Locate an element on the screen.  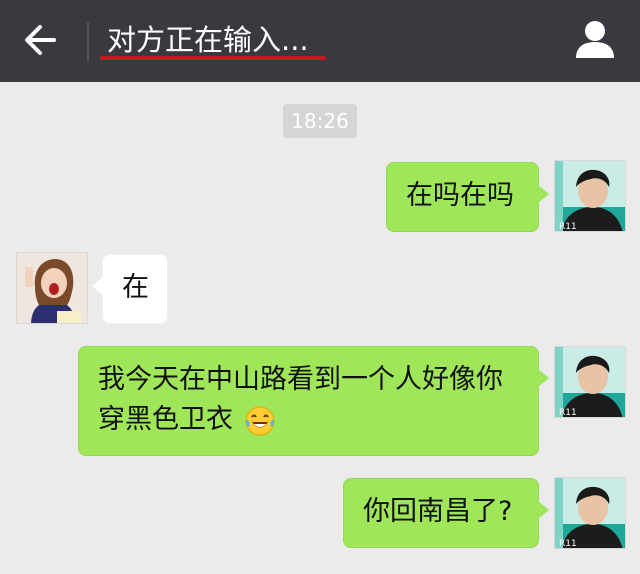
message-bubble-outgoing: 你回南昌了? is located at coordinates (446, 513).